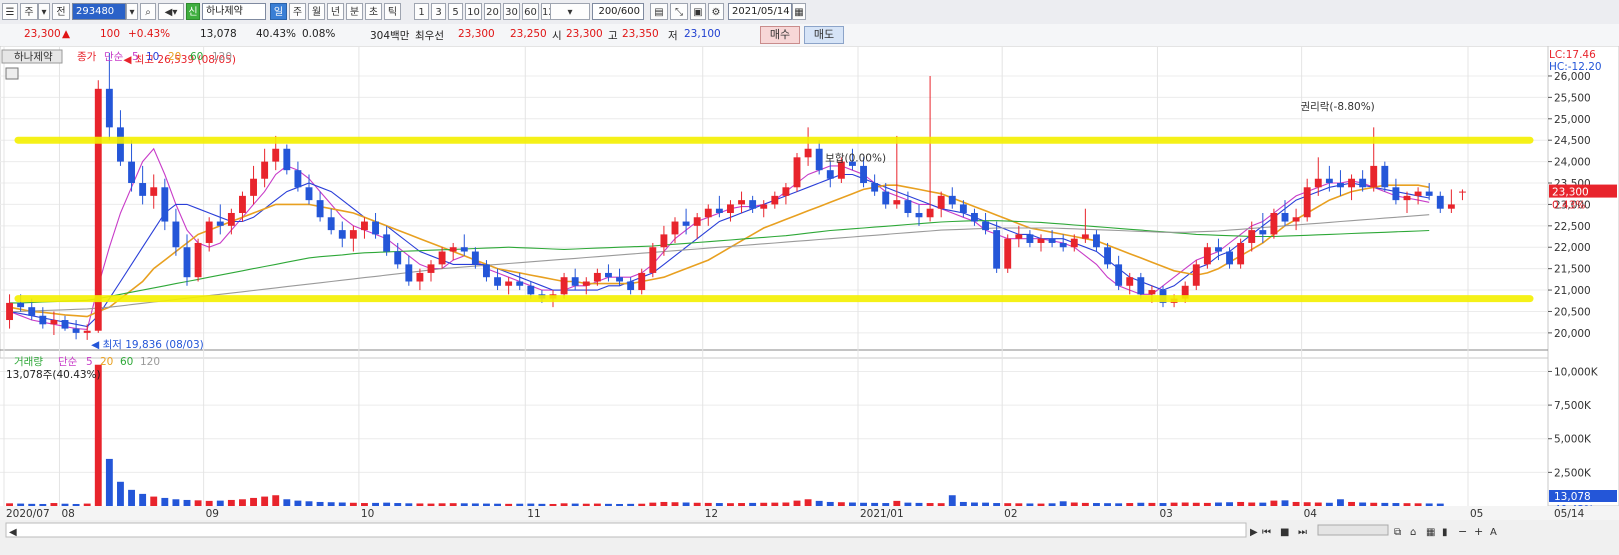  I want to click on zoom-fit-icon: ⧉, so click(1397, 532).